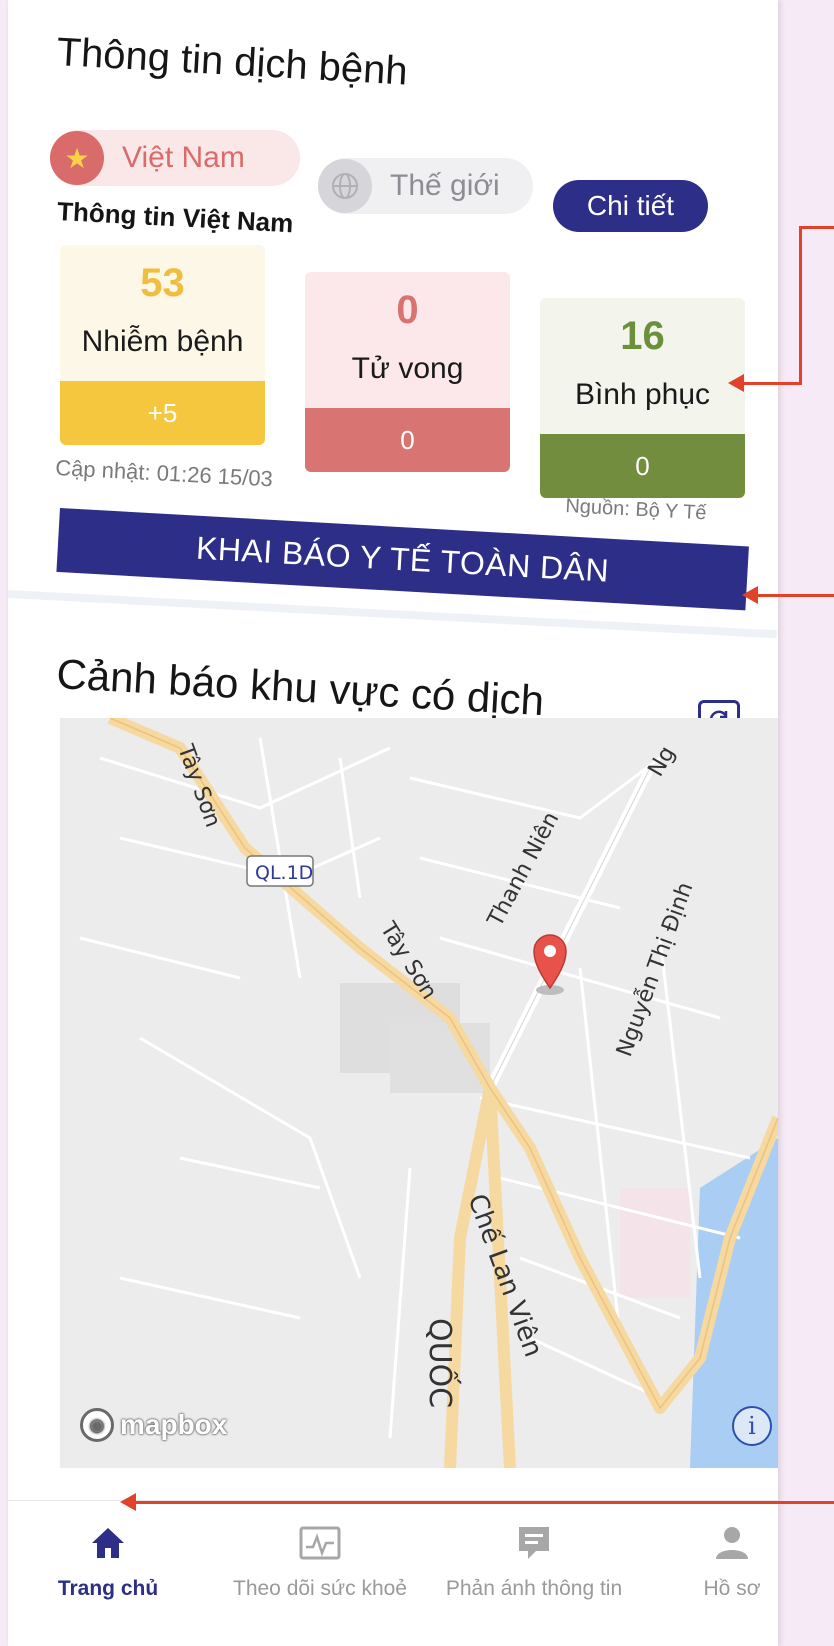  Describe the element at coordinates (442, 1363) in the screenshot. I see `road-label: QUỐC` at that location.